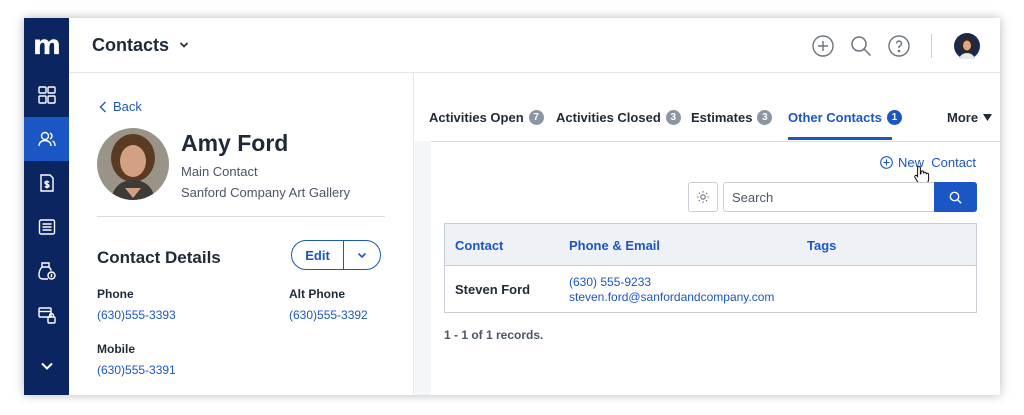  What do you see at coordinates (899, 46) in the screenshot?
I see `help-icon` at bounding box center [899, 46].